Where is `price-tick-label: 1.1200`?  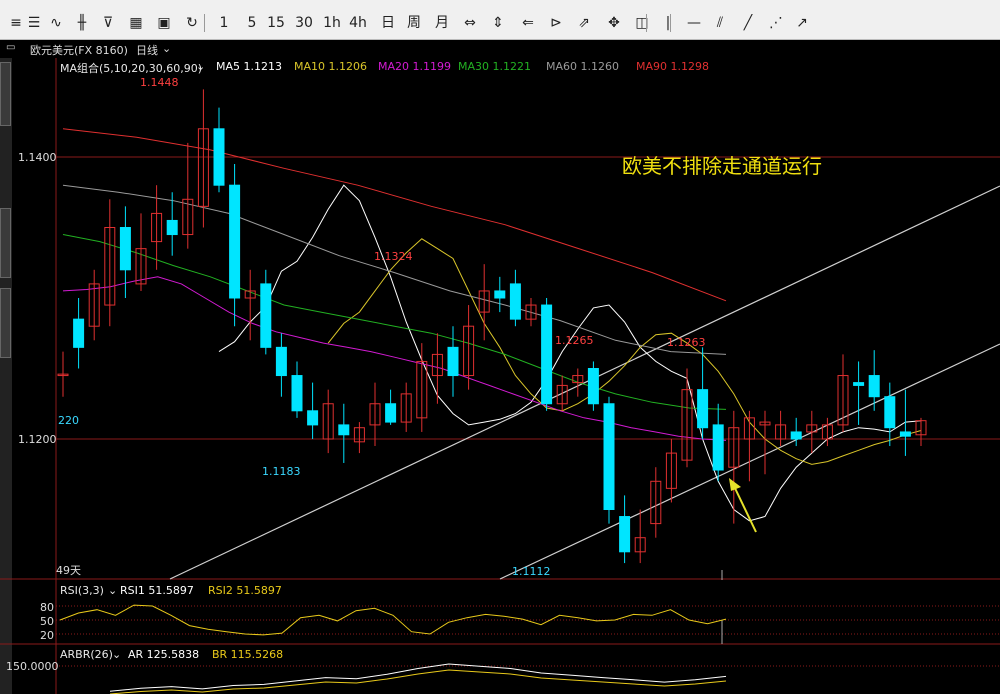 price-tick-label: 1.1200 is located at coordinates (37, 439).